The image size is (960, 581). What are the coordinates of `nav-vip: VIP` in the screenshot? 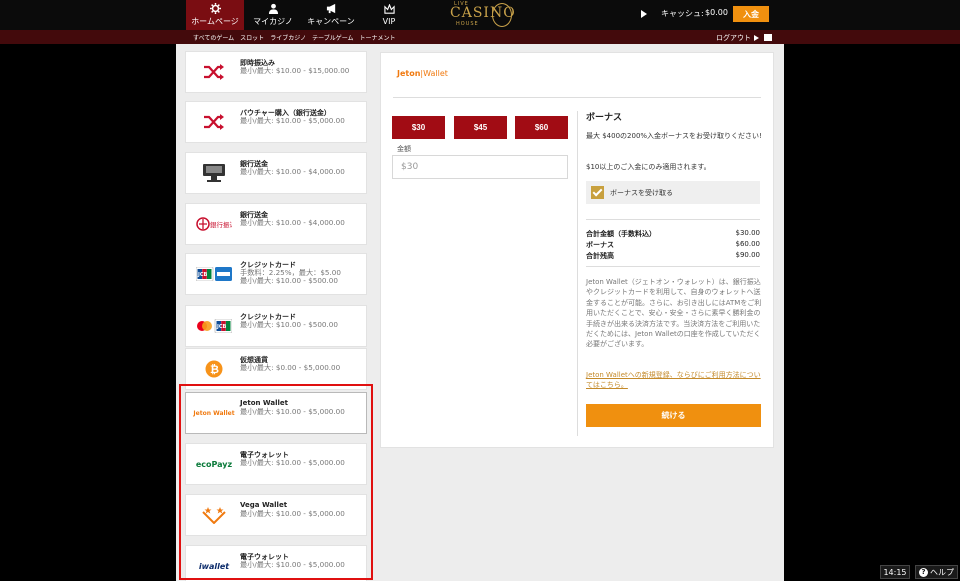 It's located at (389, 15).